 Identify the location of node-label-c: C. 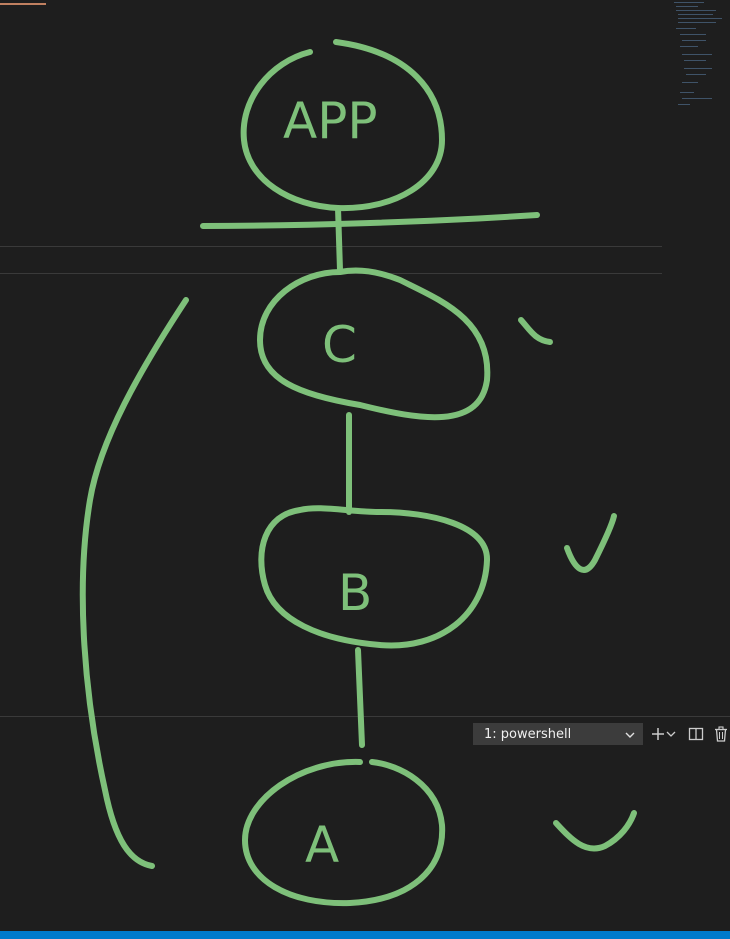
(339, 345).